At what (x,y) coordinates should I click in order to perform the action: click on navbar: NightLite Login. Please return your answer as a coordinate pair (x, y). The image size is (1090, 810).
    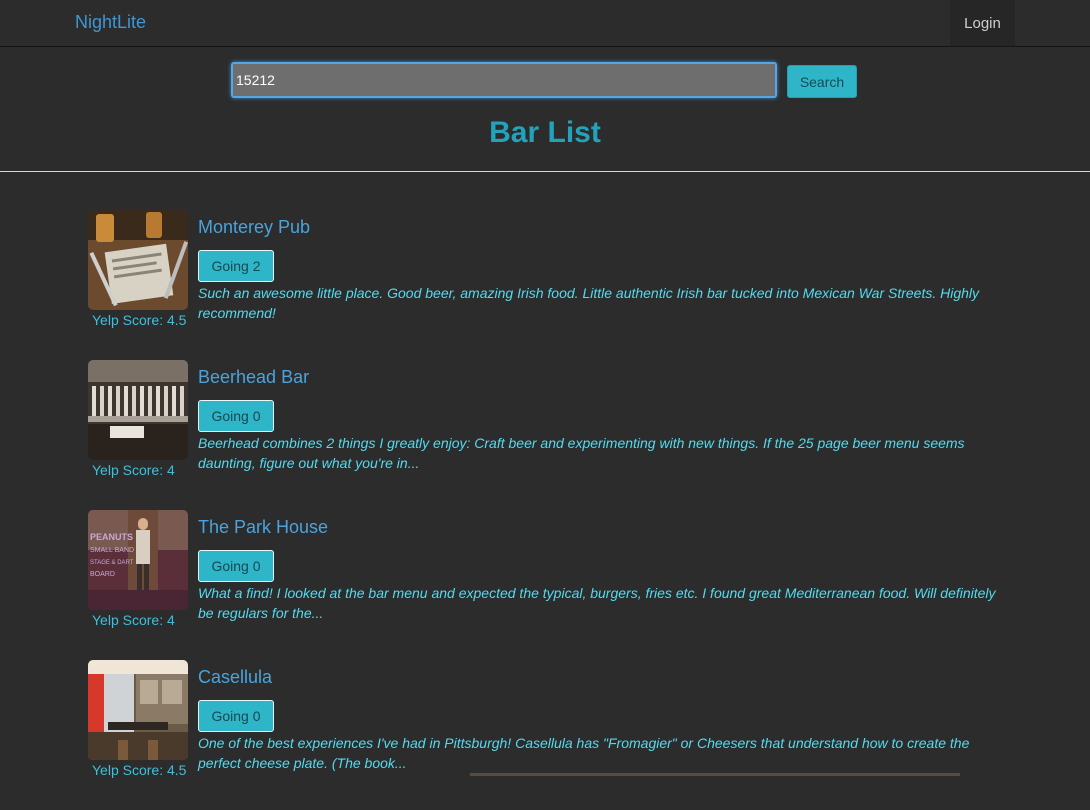
    Looking at the image, I should click on (545, 23).